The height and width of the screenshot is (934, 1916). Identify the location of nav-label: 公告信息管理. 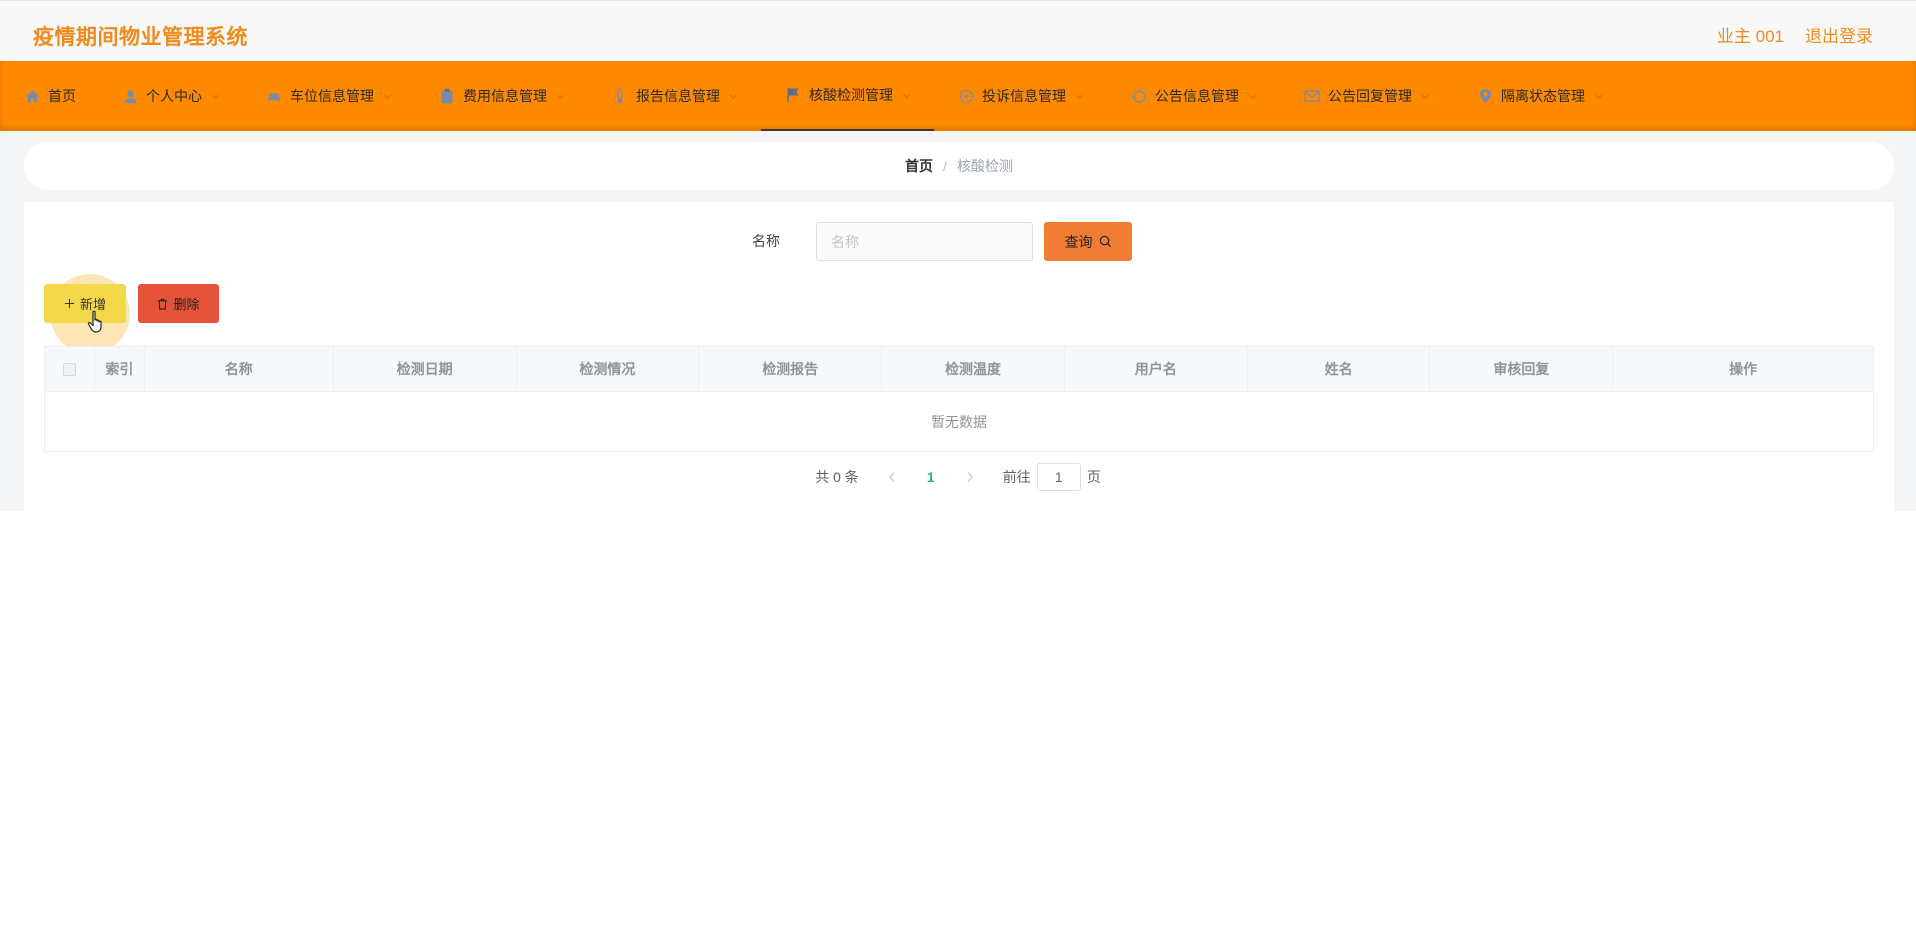
(1197, 96).